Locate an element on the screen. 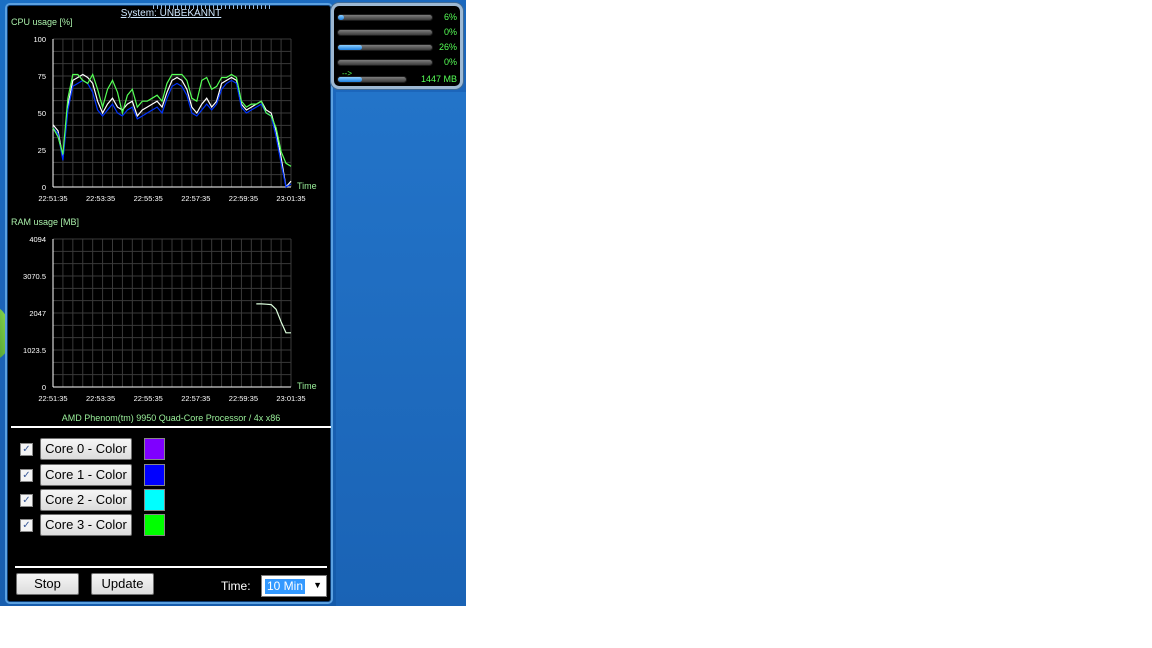  cpu-chart-y-tick-label: 50 is located at coordinates (42, 113).